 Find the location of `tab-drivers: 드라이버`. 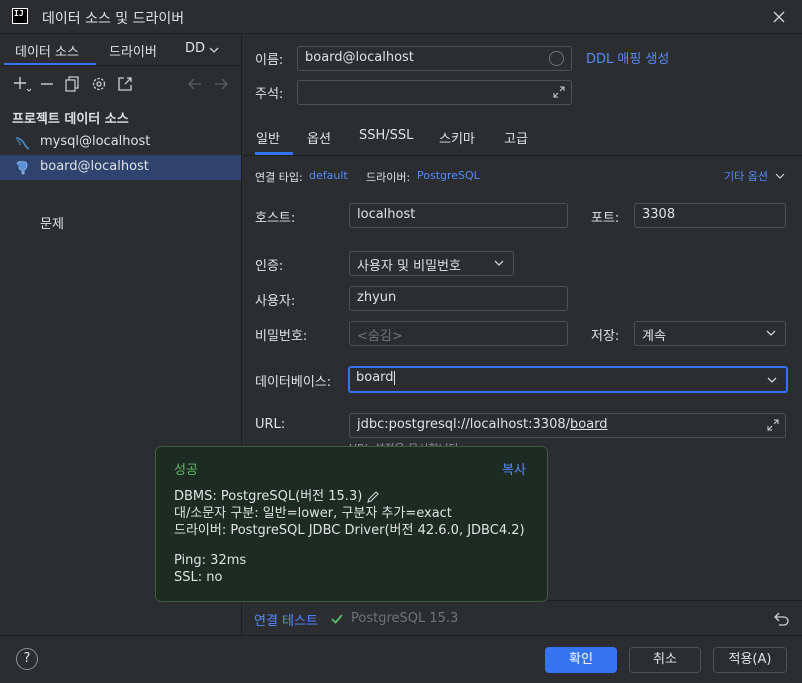

tab-drivers: 드라이버 is located at coordinates (133, 50).